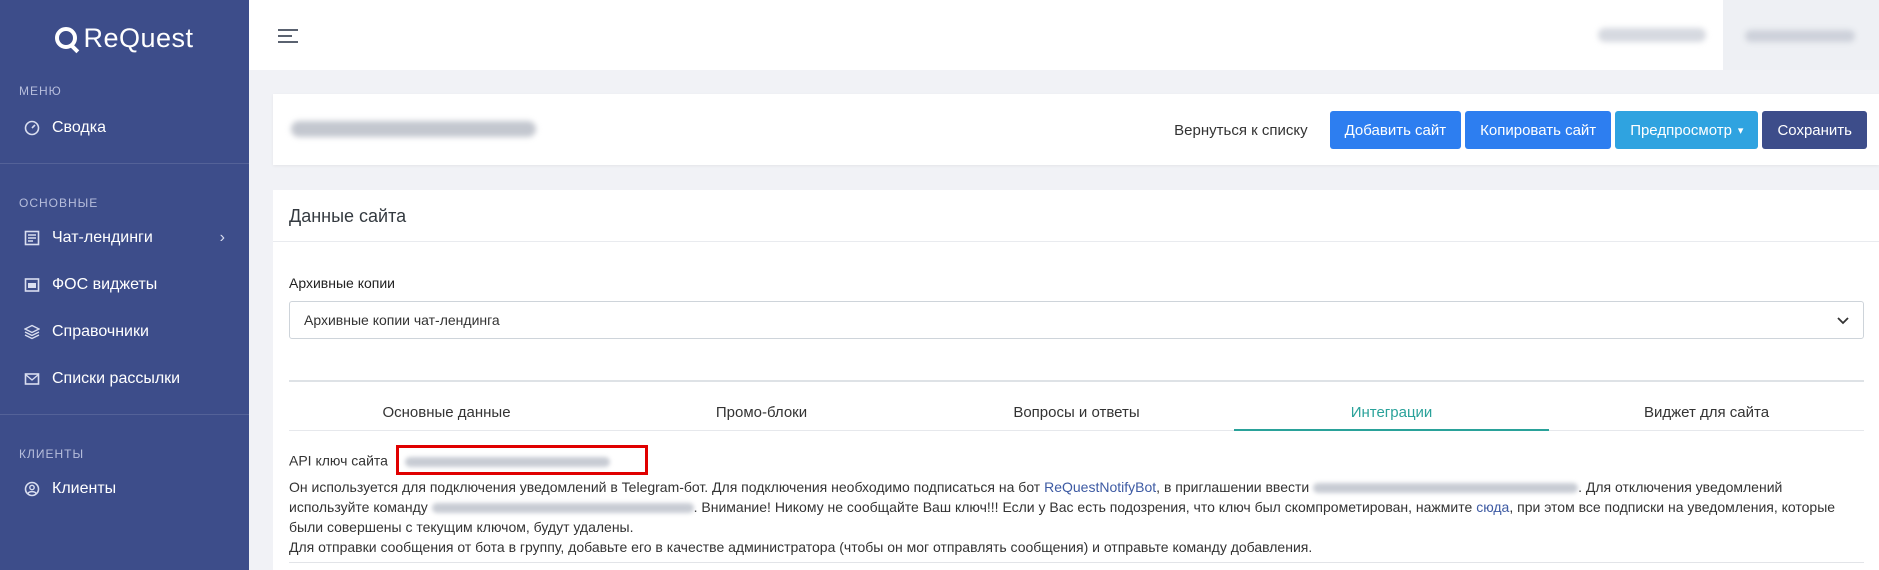 The height and width of the screenshot is (570, 1879). What do you see at coordinates (1681, 130) in the screenshot?
I see `preview-label: Предпросмотр` at bounding box center [1681, 130].